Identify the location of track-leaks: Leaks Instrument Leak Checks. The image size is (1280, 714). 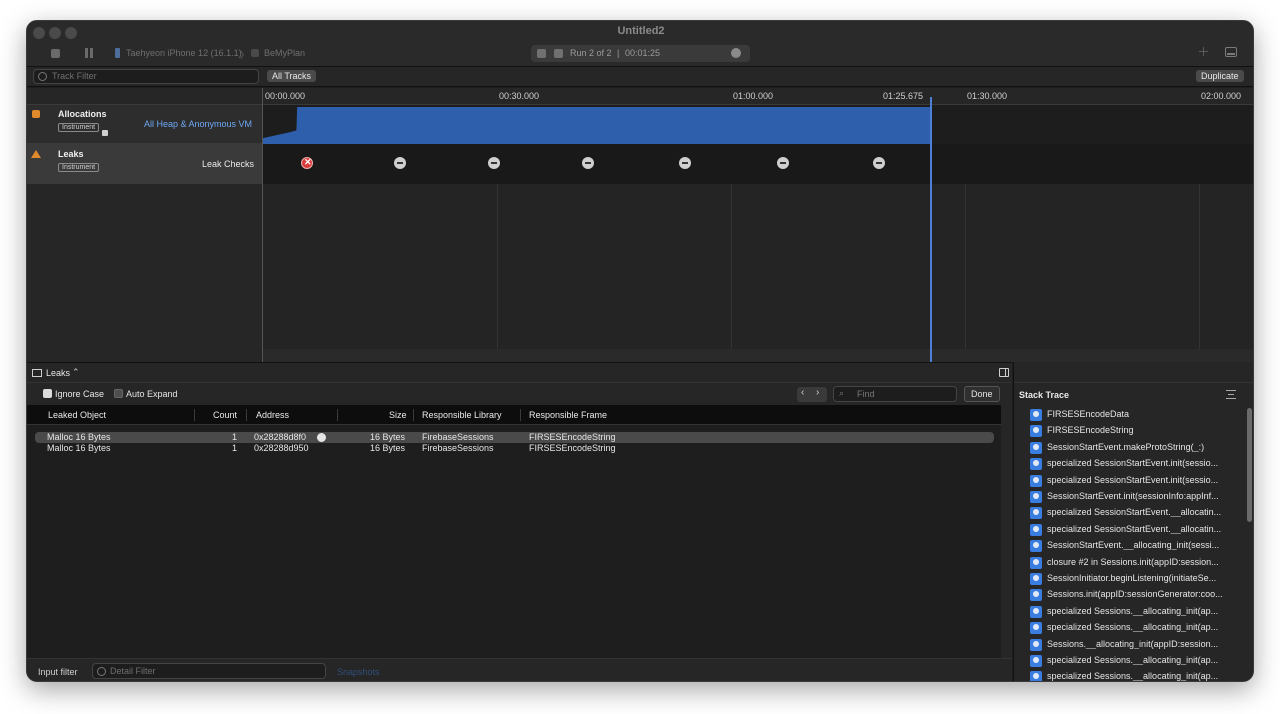
(144, 164).